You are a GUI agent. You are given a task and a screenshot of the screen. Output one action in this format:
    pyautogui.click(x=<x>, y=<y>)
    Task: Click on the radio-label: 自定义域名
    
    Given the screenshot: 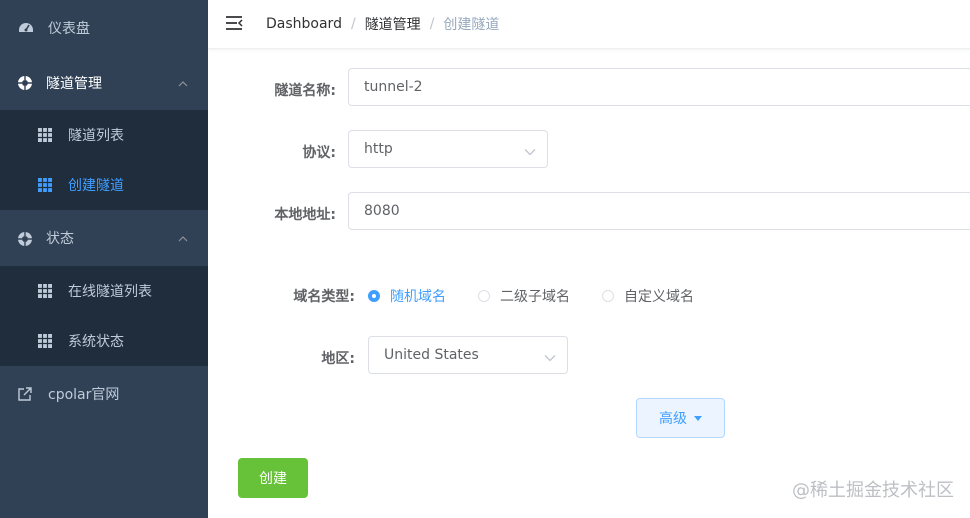 What is the action you would take?
    pyautogui.click(x=659, y=297)
    